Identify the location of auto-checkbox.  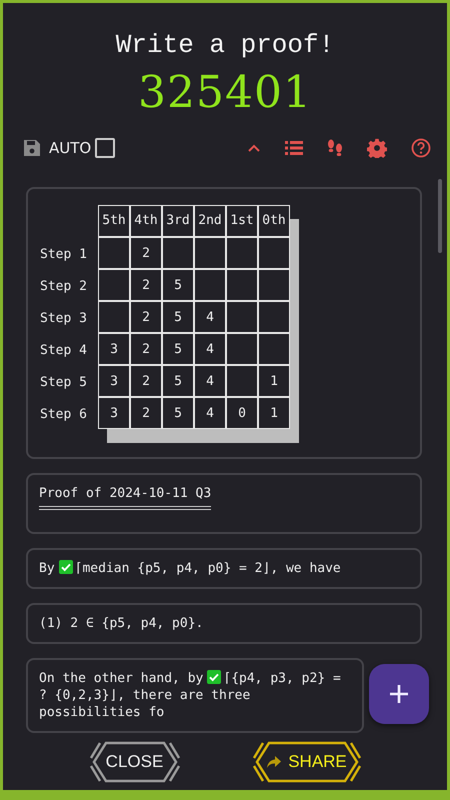
(105, 148).